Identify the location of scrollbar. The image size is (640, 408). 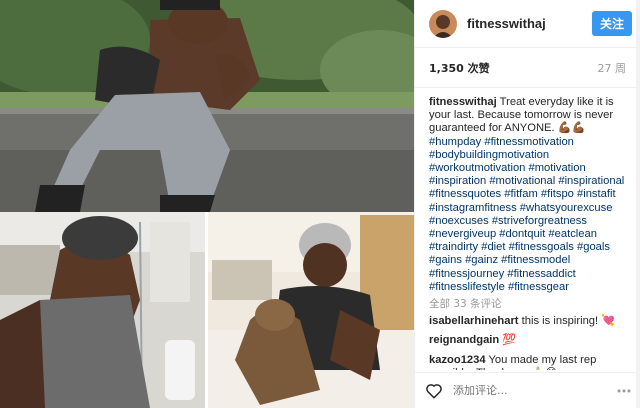
(638, 204).